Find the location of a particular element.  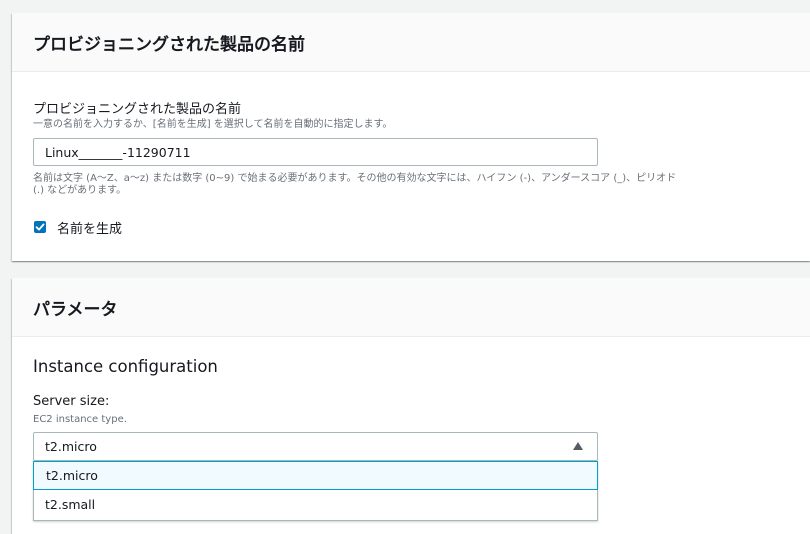

server-size-option-t2-micro: t2.micro is located at coordinates (315, 475).